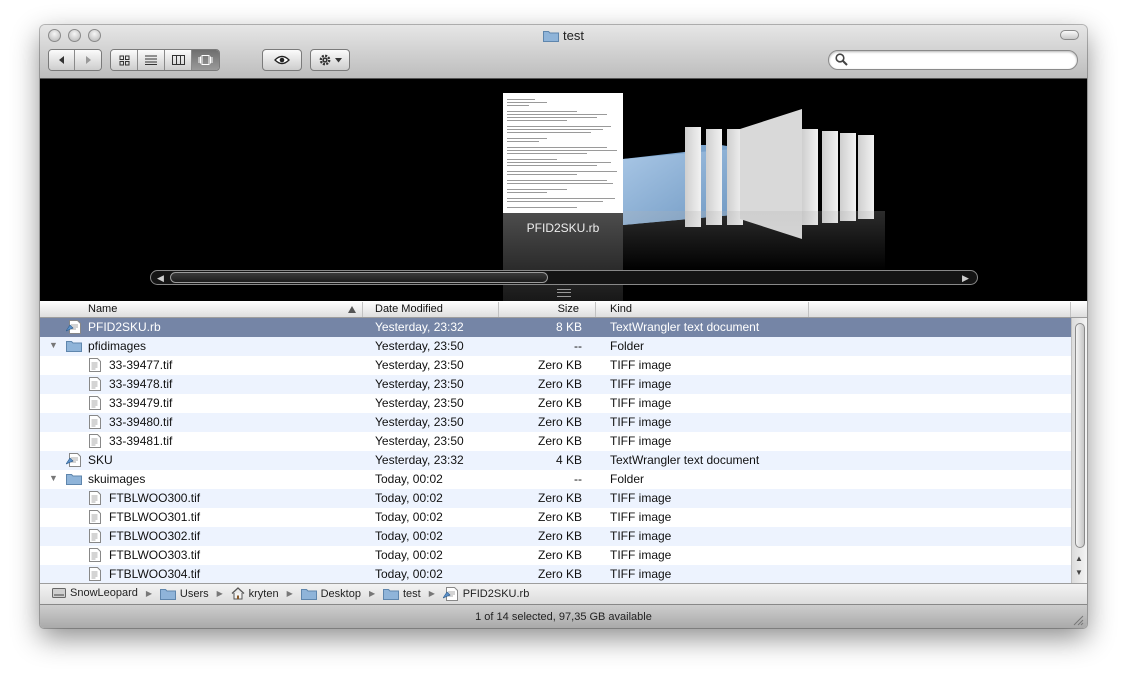 This screenshot has height=684, width=1127. What do you see at coordinates (238, 593) in the screenshot?
I see `home-icon` at bounding box center [238, 593].